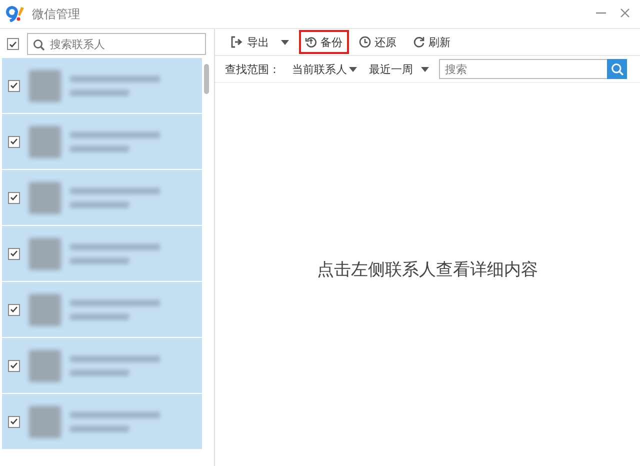 The width and height of the screenshot is (640, 466). I want to click on contact-search-field: 搜索联系人, so click(116, 44).